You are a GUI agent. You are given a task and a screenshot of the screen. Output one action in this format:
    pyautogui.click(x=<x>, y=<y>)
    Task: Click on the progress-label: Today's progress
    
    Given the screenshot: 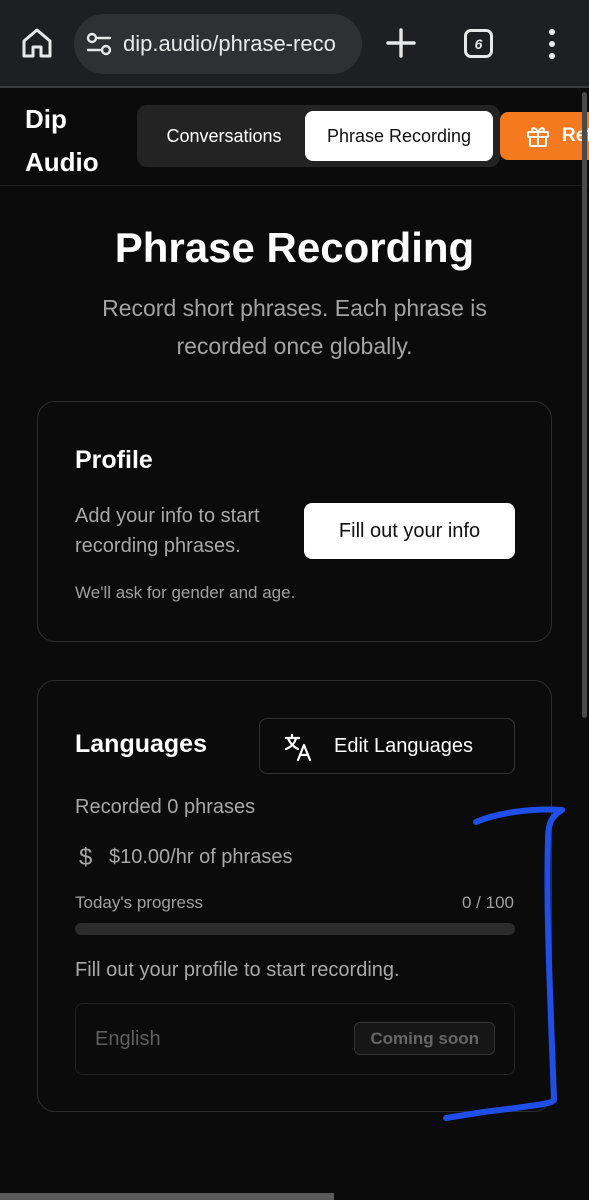 What is the action you would take?
    pyautogui.click(x=139, y=902)
    